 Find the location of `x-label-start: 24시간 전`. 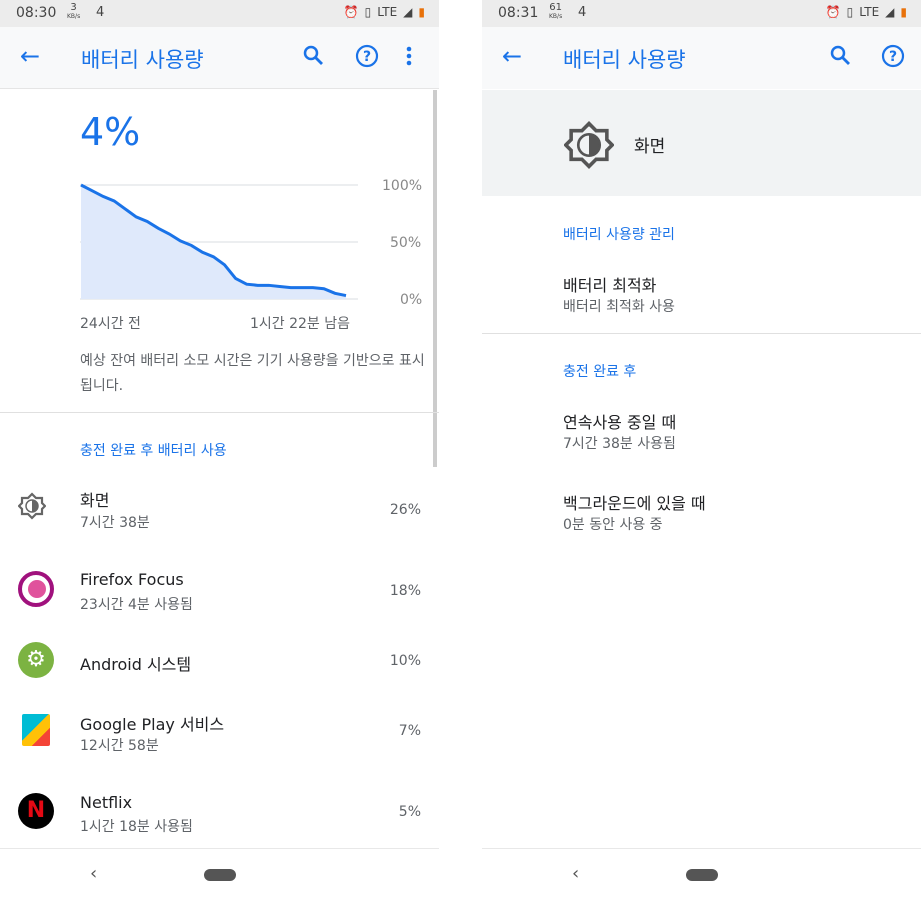

x-label-start: 24시간 전 is located at coordinates (110, 324).